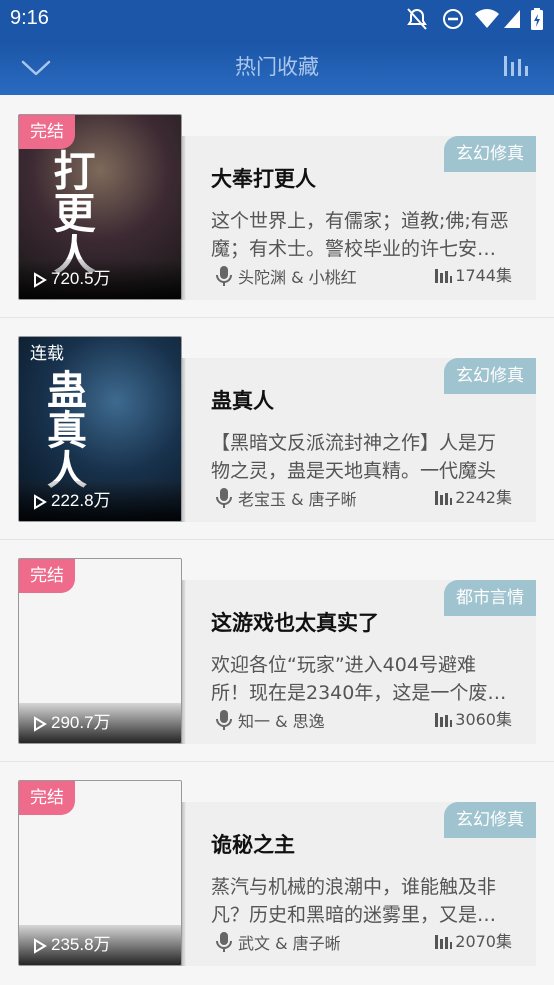 Image resolution: width=554 pixels, height=985 pixels. Describe the element at coordinates (360, 235) in the screenshot. I see `book-description: 这个世界上，有儒家；道教;佛;有恶魔；有术士。警校毕业的许七安幽幽醒来` at that location.